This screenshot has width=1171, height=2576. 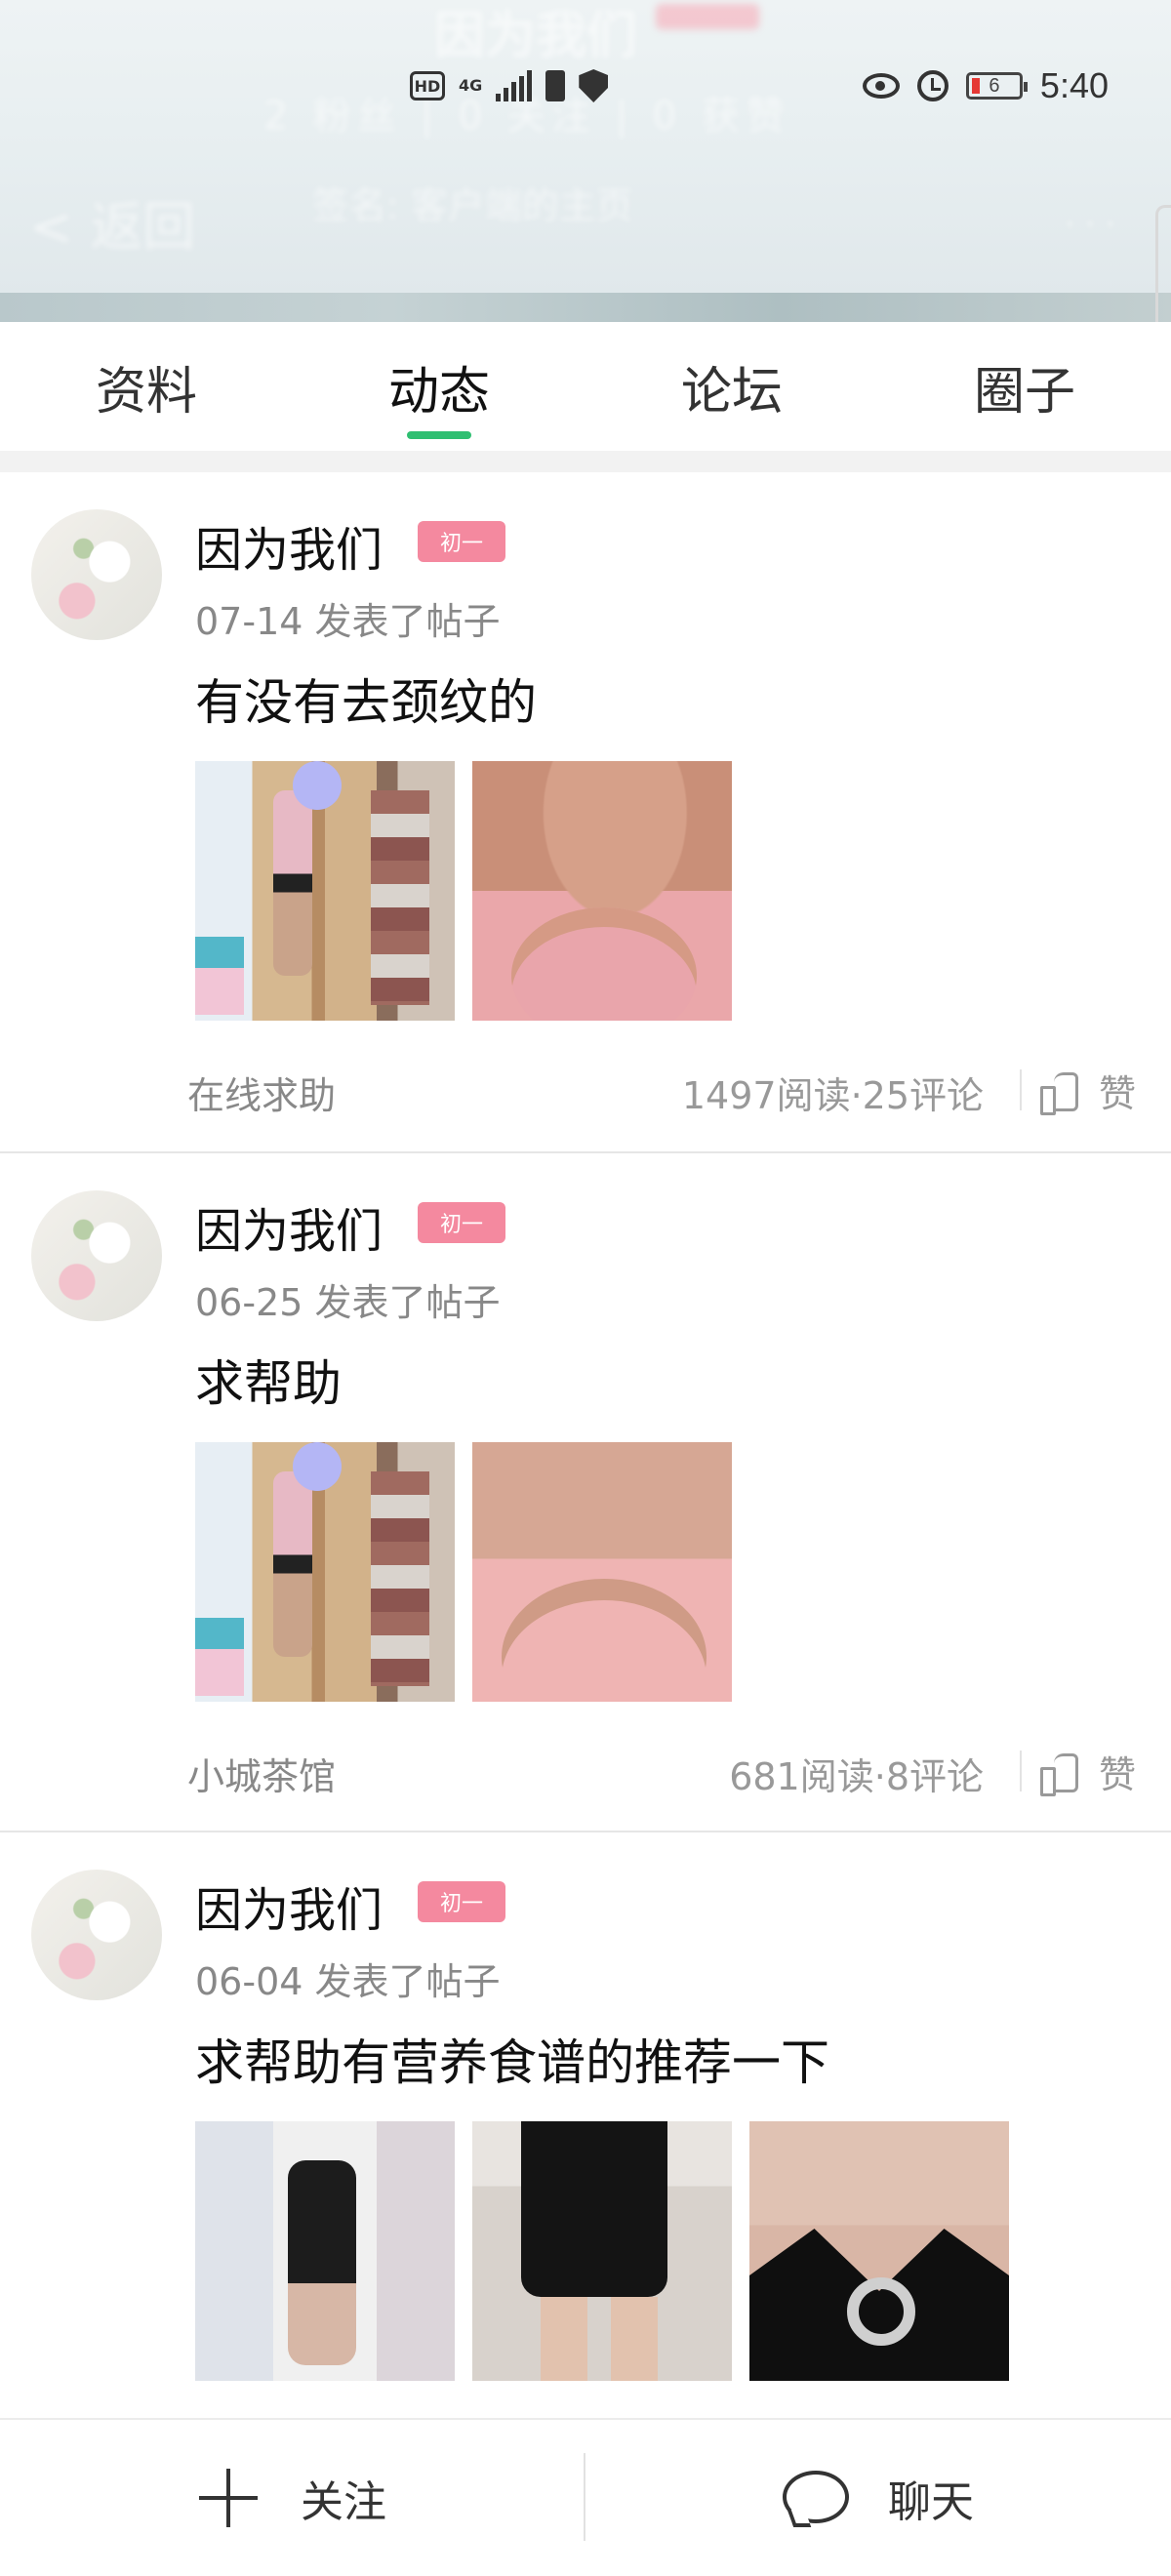 I want to click on follow-label: 关注, so click(x=343, y=2502).